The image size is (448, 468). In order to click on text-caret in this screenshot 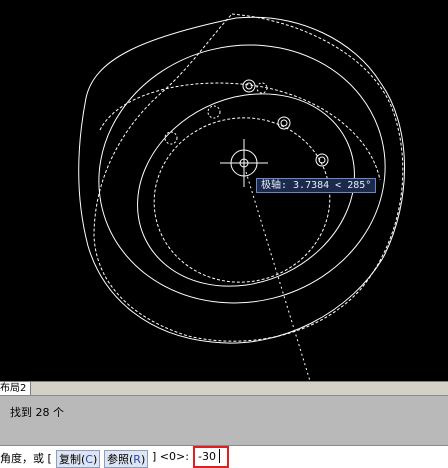, I will do `click(219, 456)`.